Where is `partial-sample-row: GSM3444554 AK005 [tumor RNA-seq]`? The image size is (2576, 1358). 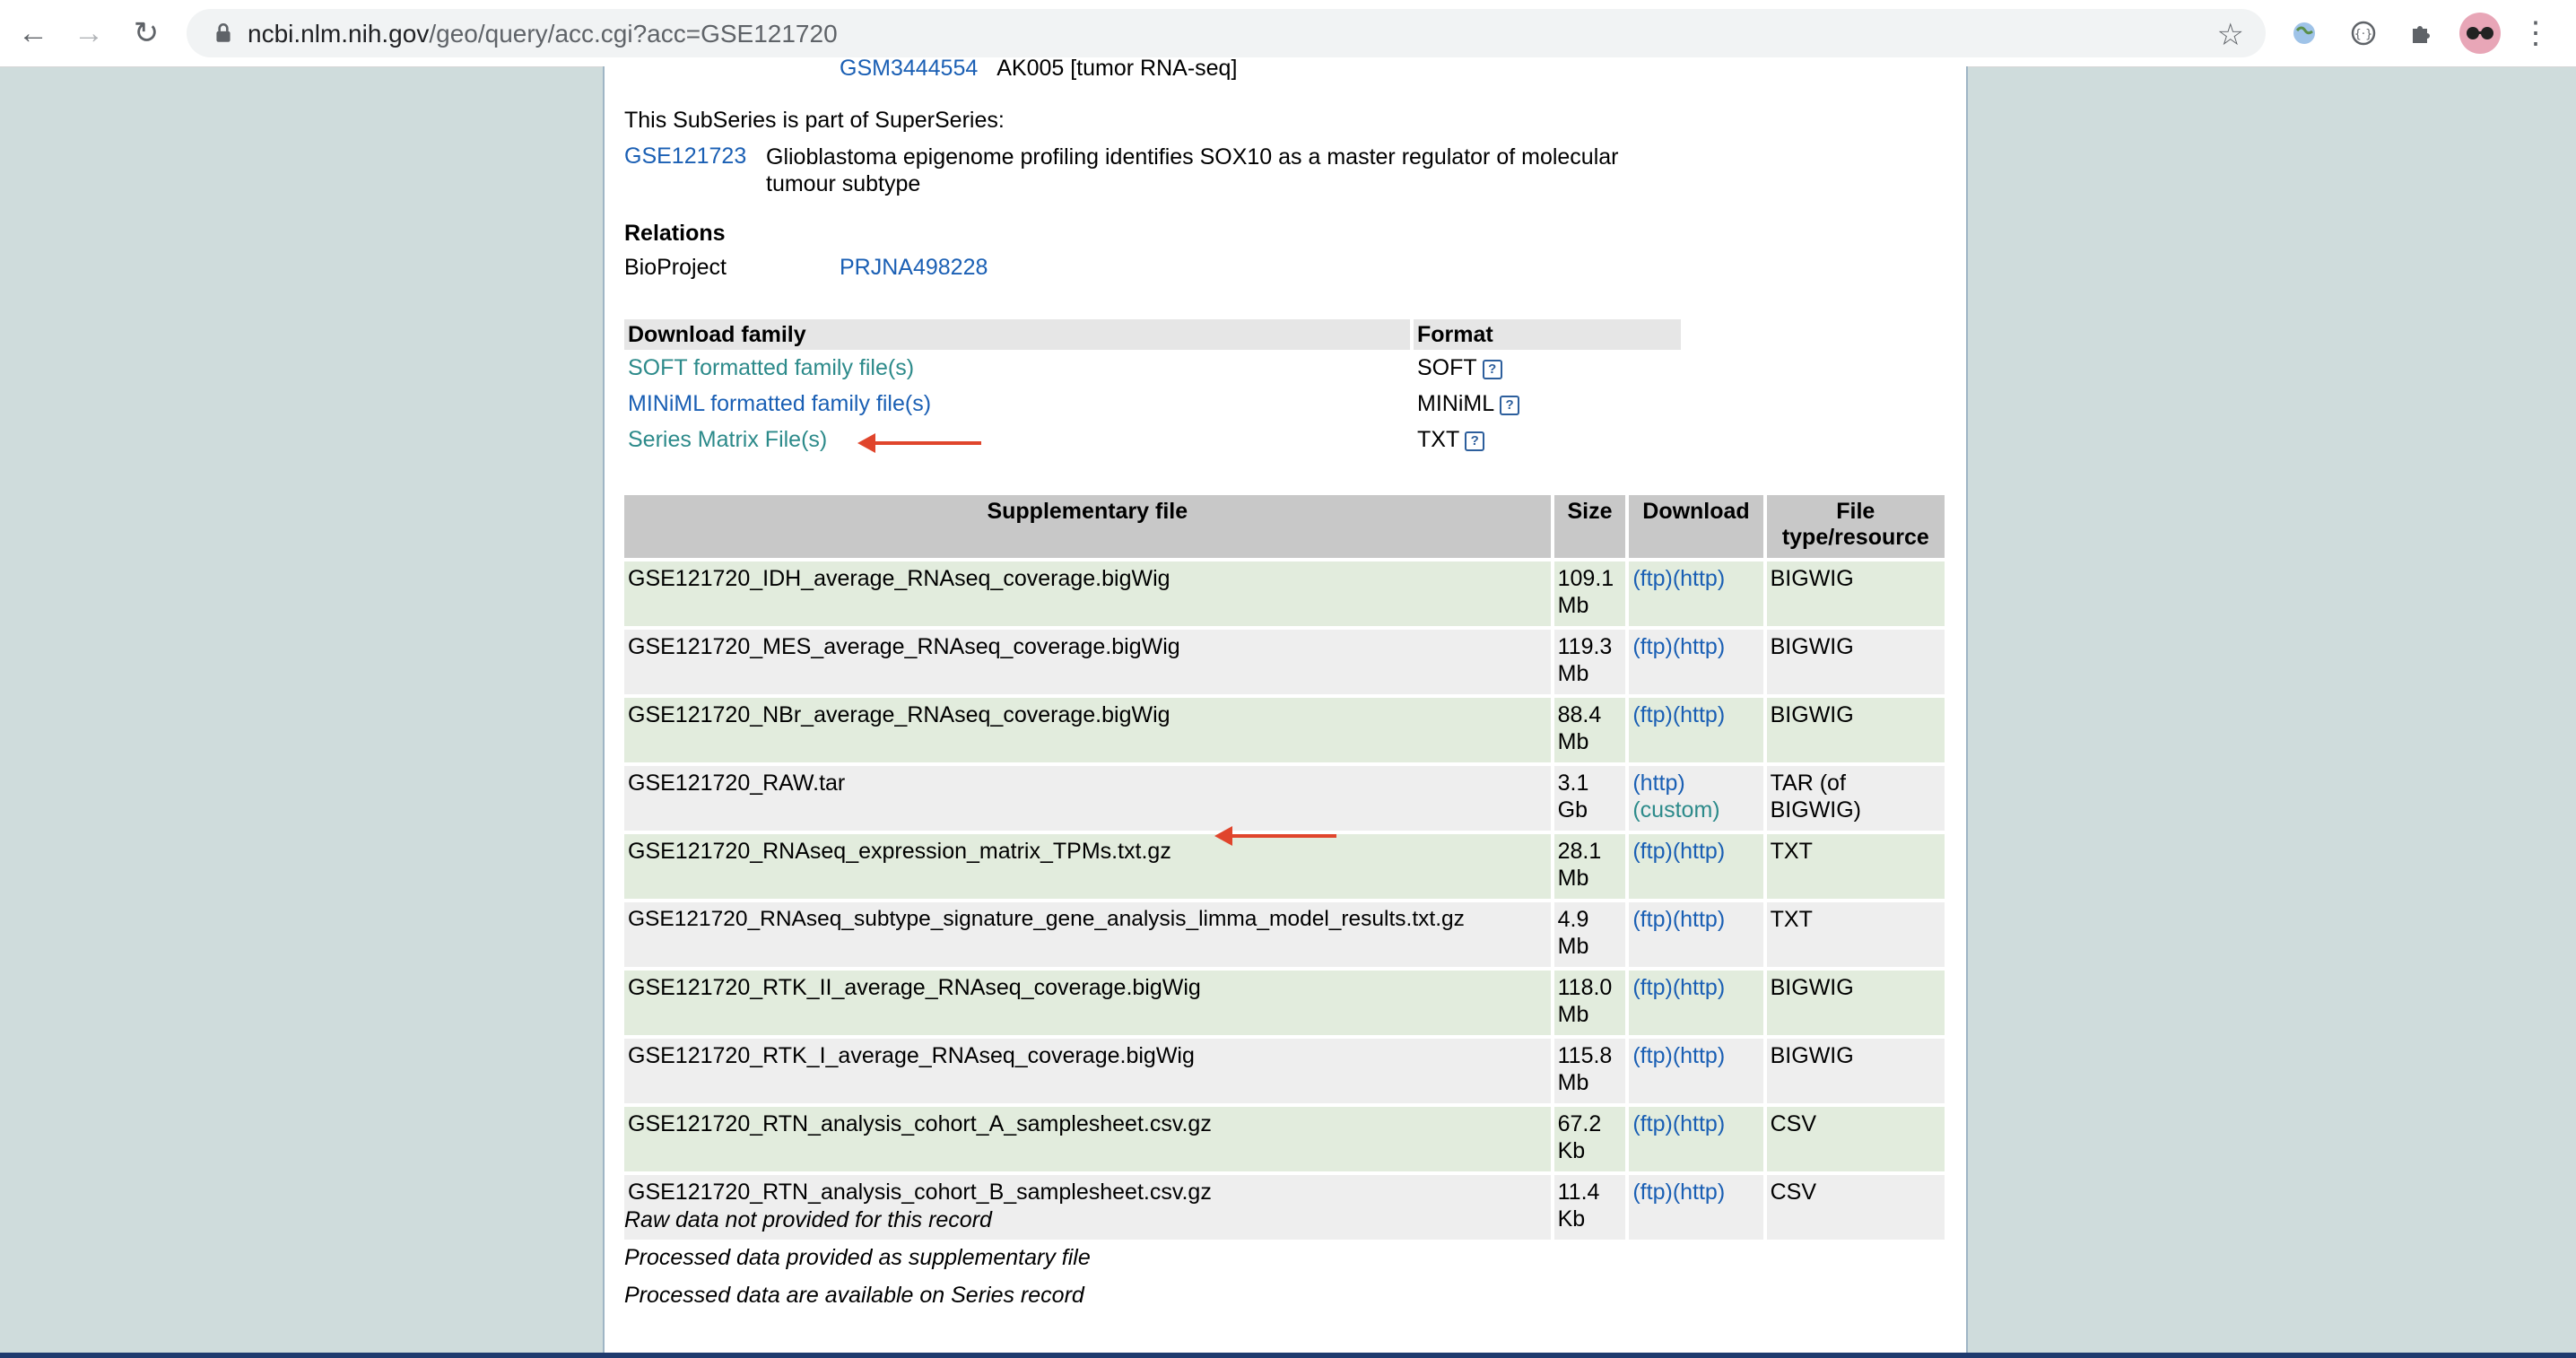 partial-sample-row: GSM3444554 AK005 [tumor RNA-seq] is located at coordinates (1038, 69).